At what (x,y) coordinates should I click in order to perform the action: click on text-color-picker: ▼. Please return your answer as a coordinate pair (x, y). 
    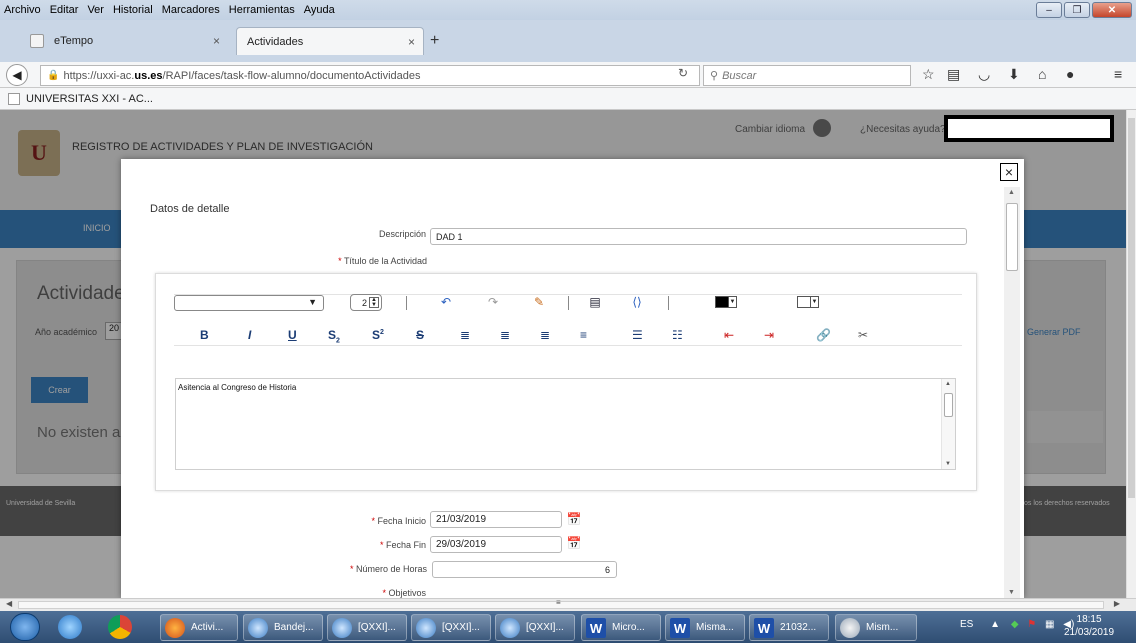
    Looking at the image, I should click on (726, 302).